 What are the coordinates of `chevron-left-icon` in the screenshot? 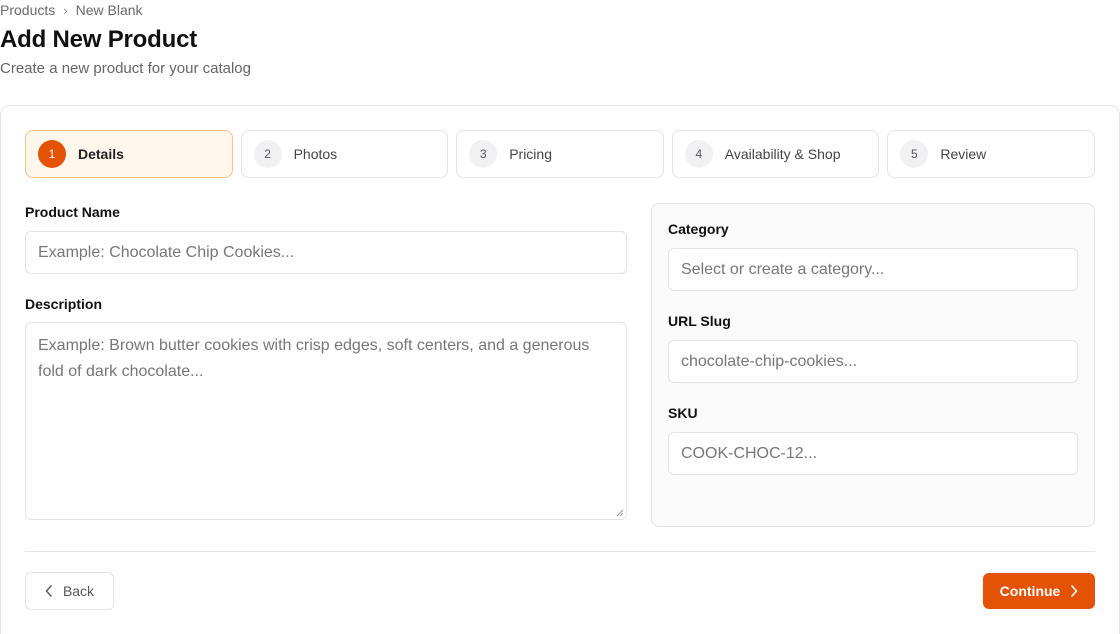 It's located at (49, 591).